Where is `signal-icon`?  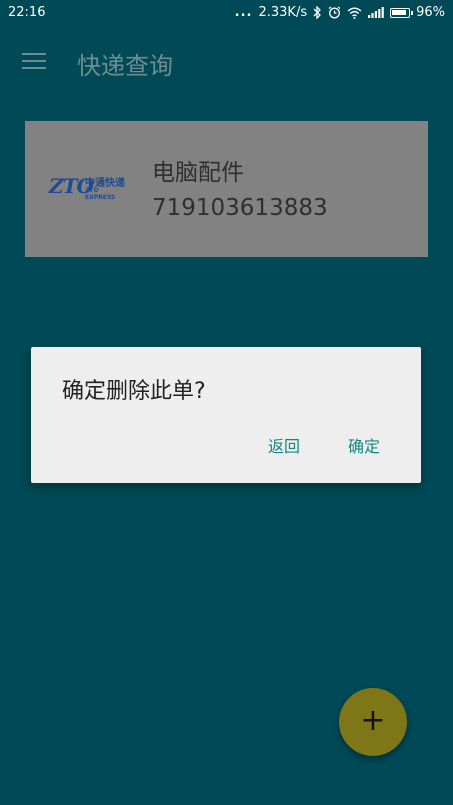
signal-icon is located at coordinates (376, 12).